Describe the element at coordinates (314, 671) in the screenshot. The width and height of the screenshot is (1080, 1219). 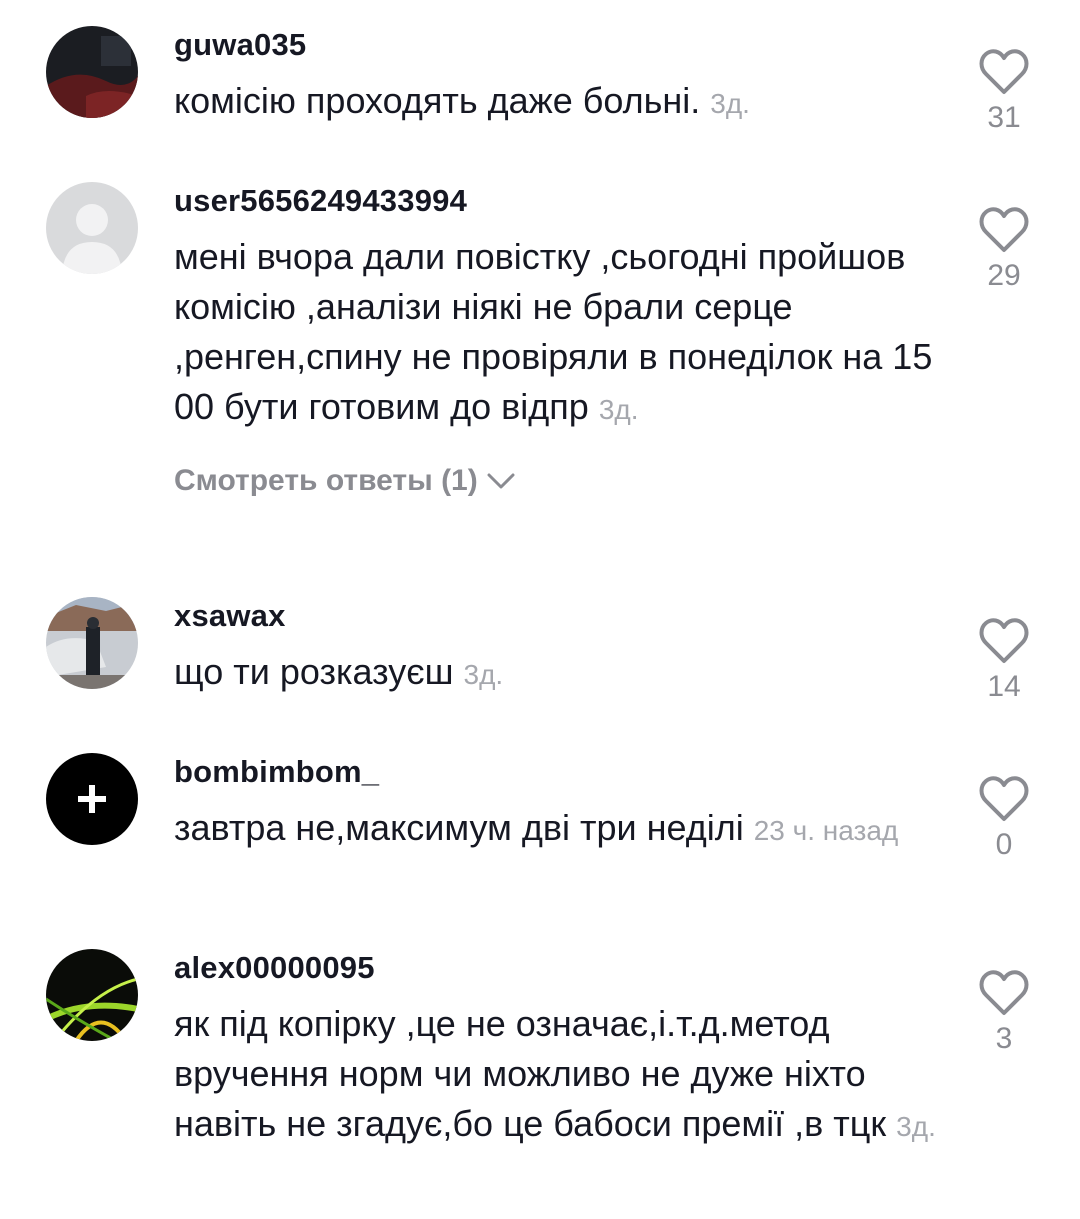
I see `comment-body: що ти розказуєш` at that location.